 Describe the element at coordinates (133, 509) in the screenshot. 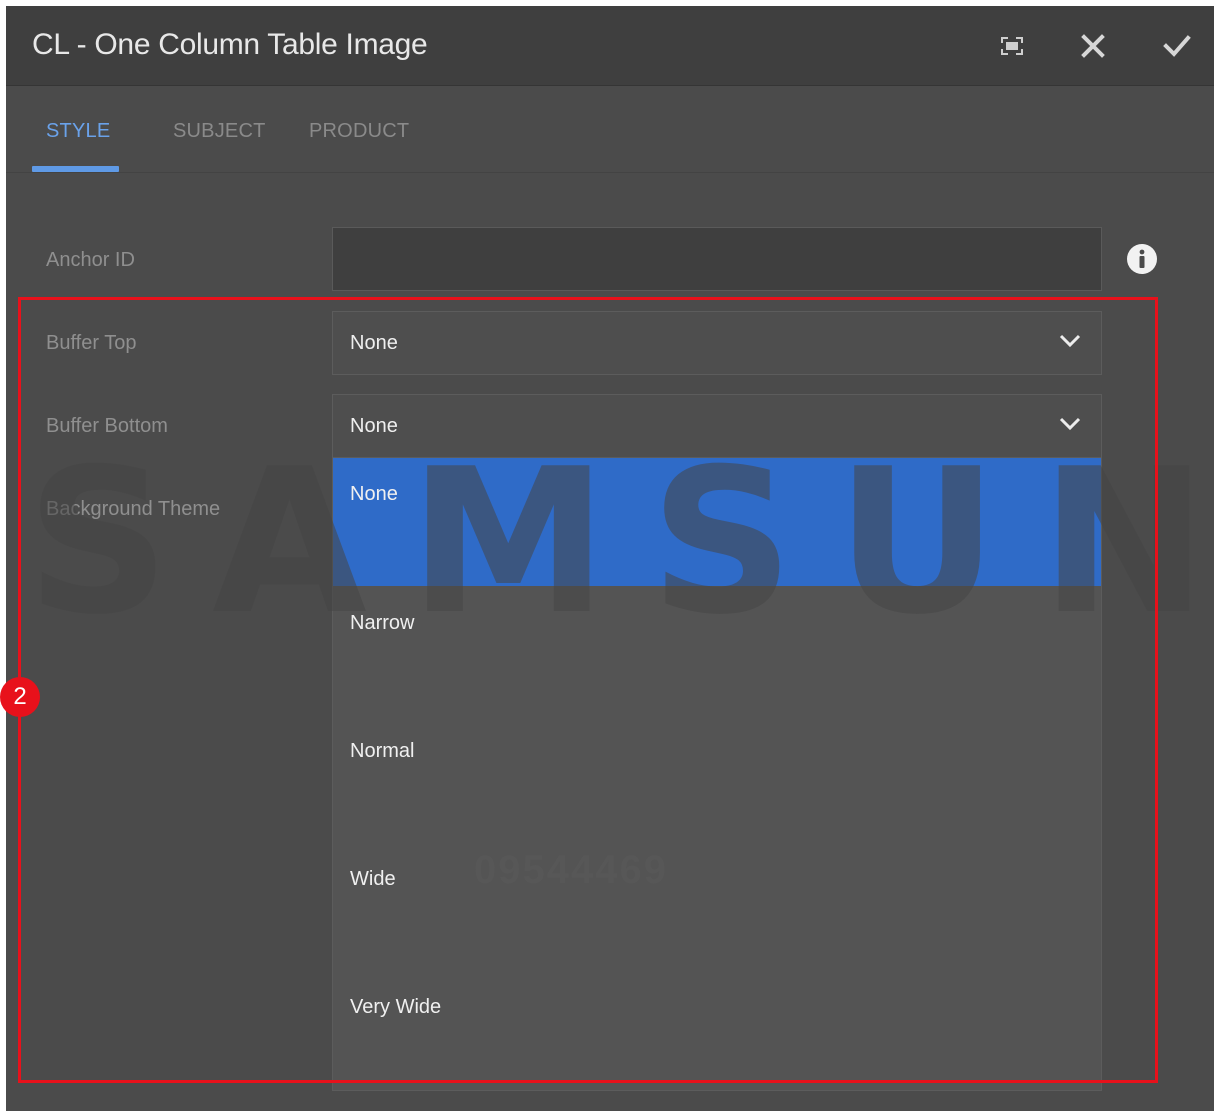

I see `background-theme-label: Background Theme` at that location.